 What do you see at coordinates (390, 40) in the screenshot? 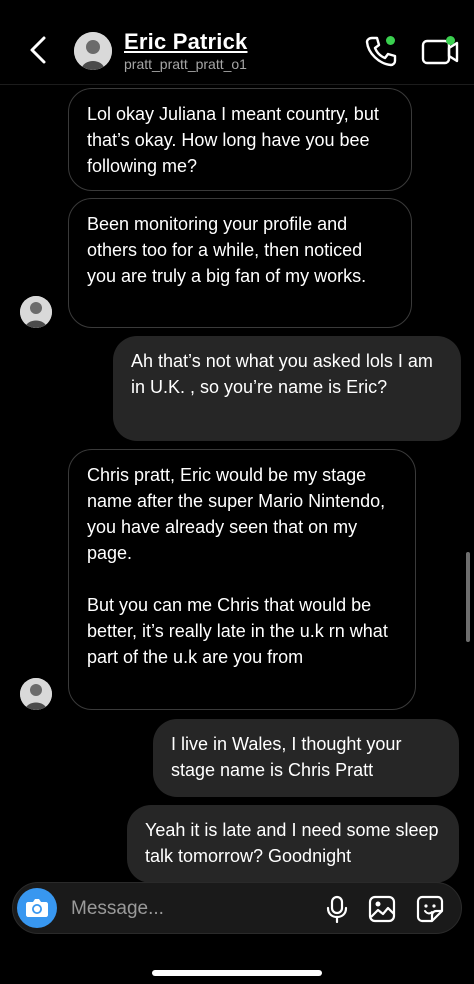
I see `call-online-dot` at bounding box center [390, 40].